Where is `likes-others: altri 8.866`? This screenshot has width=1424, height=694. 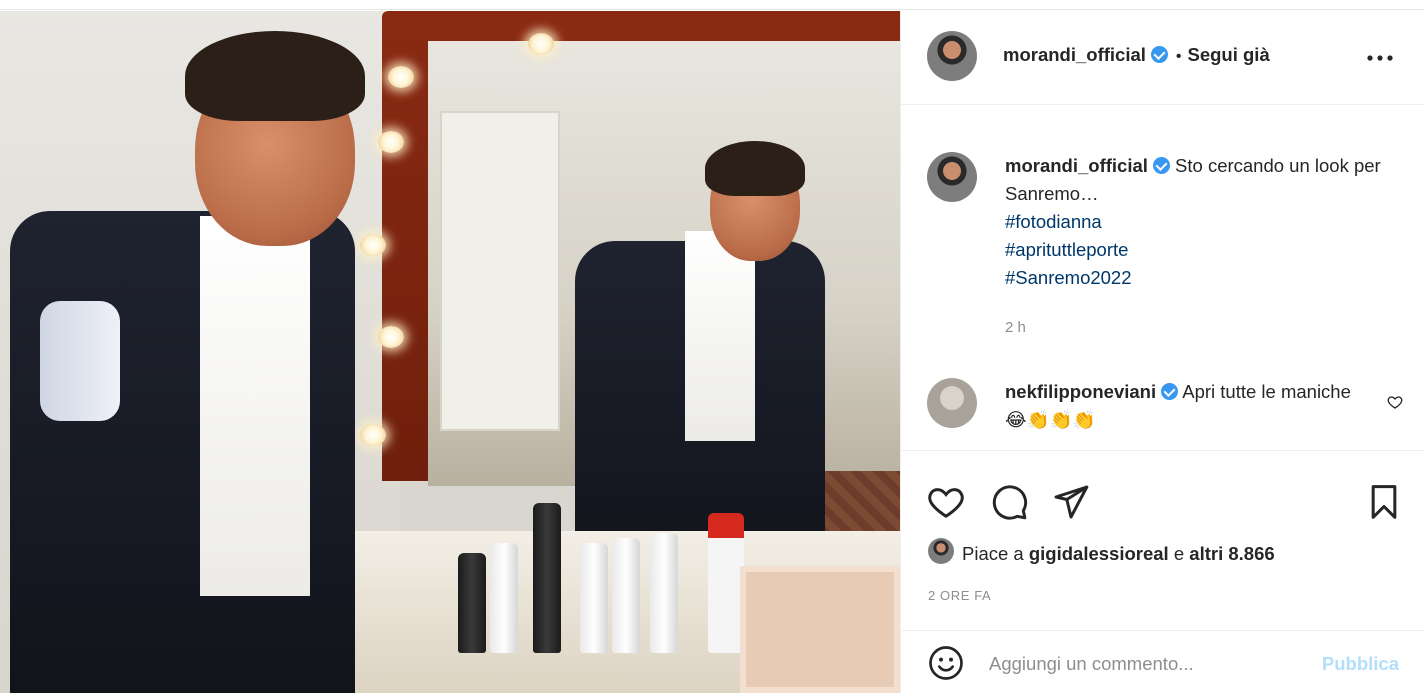
likes-others: altri 8.866 is located at coordinates (1231, 553).